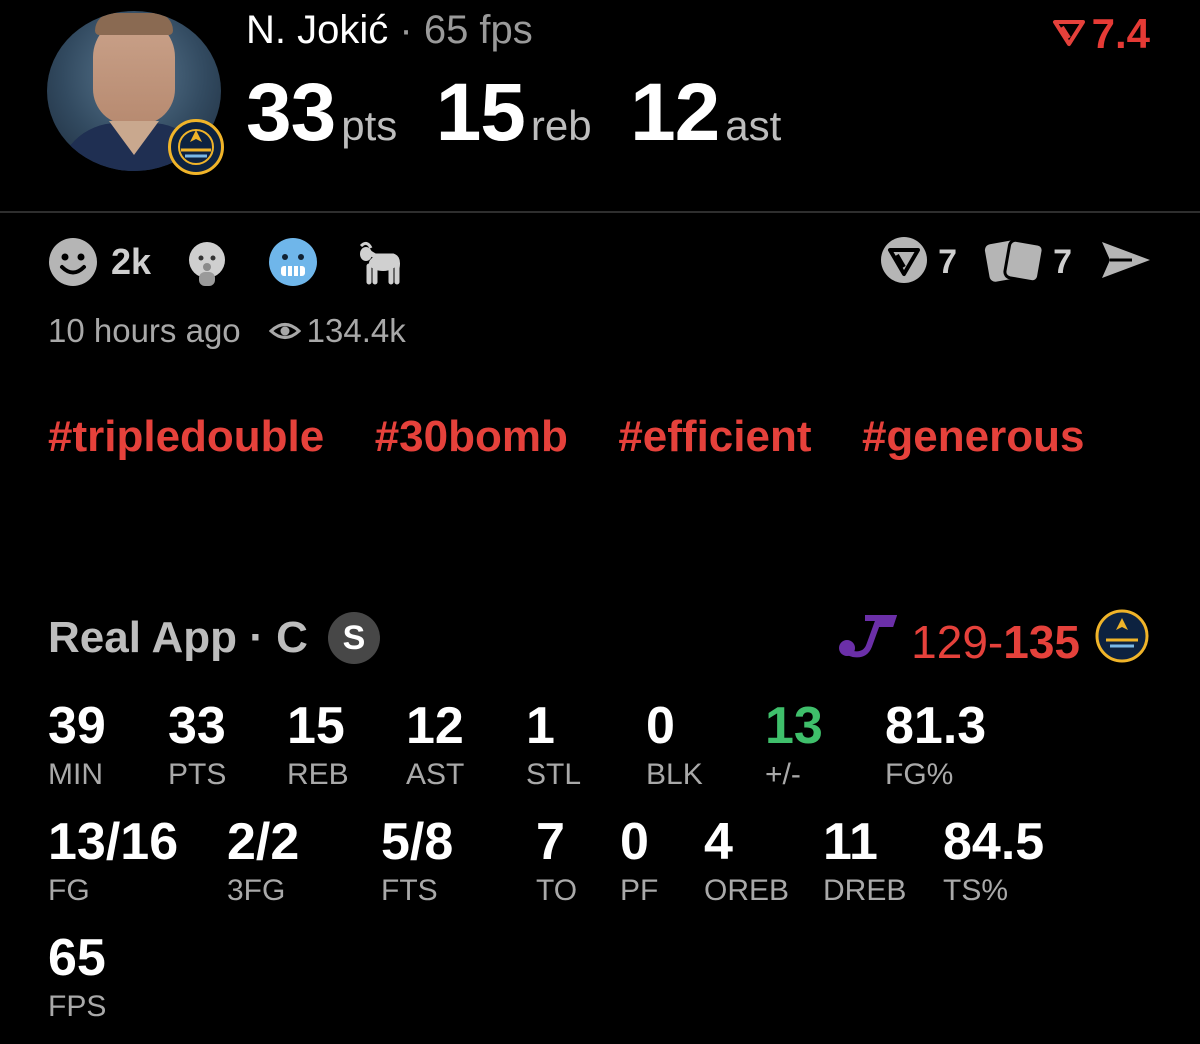  I want to click on stat-label: FPS, so click(77, 1006).